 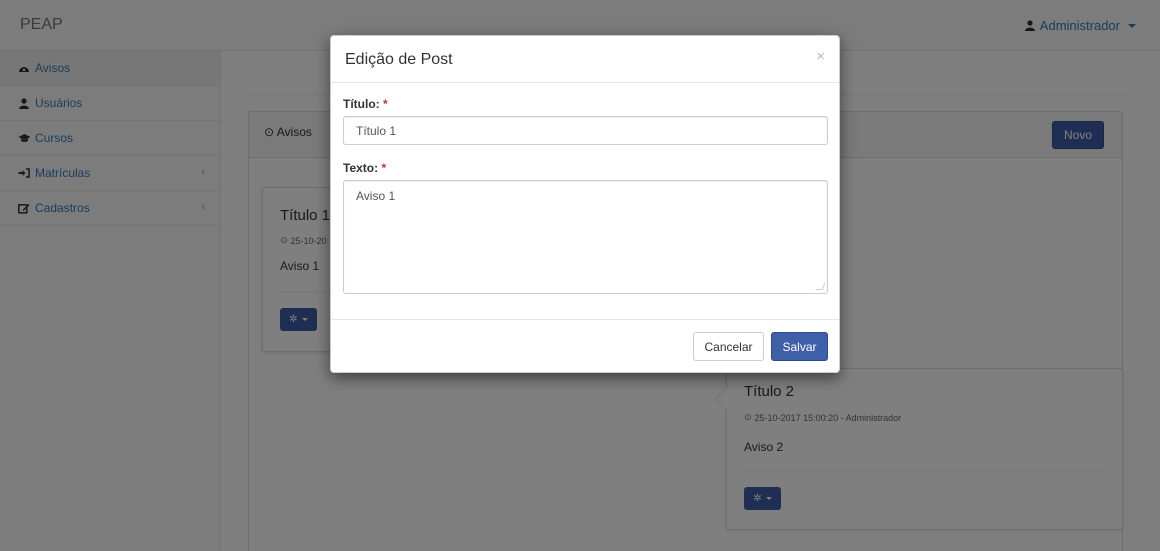 I want to click on title-input-value: Título 1, so click(x=376, y=131).